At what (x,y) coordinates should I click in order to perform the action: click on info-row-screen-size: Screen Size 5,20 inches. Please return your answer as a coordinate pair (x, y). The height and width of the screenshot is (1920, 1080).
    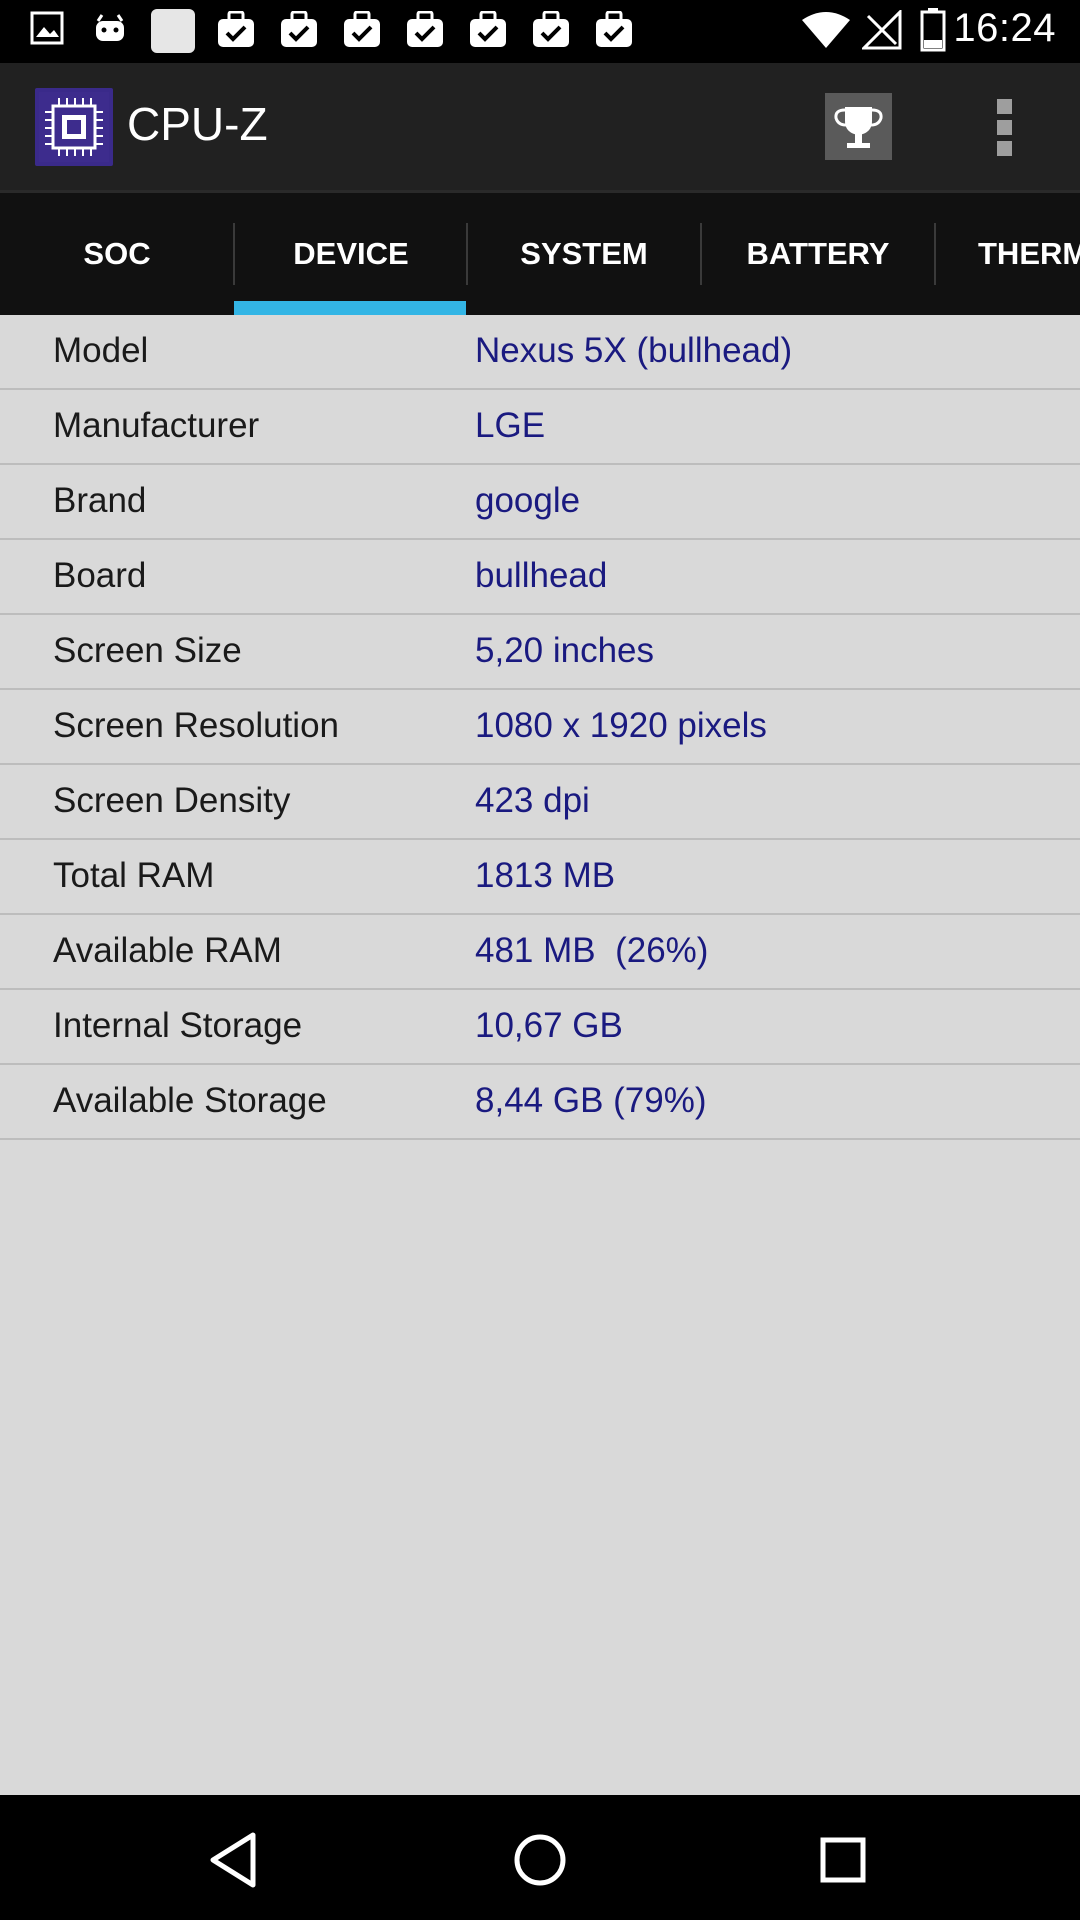
    Looking at the image, I should click on (540, 652).